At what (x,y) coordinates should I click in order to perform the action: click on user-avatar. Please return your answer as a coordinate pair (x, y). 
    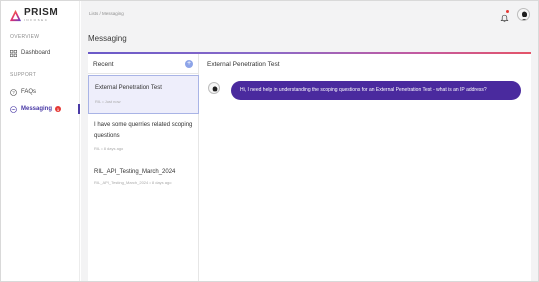
    Looking at the image, I should click on (523, 14).